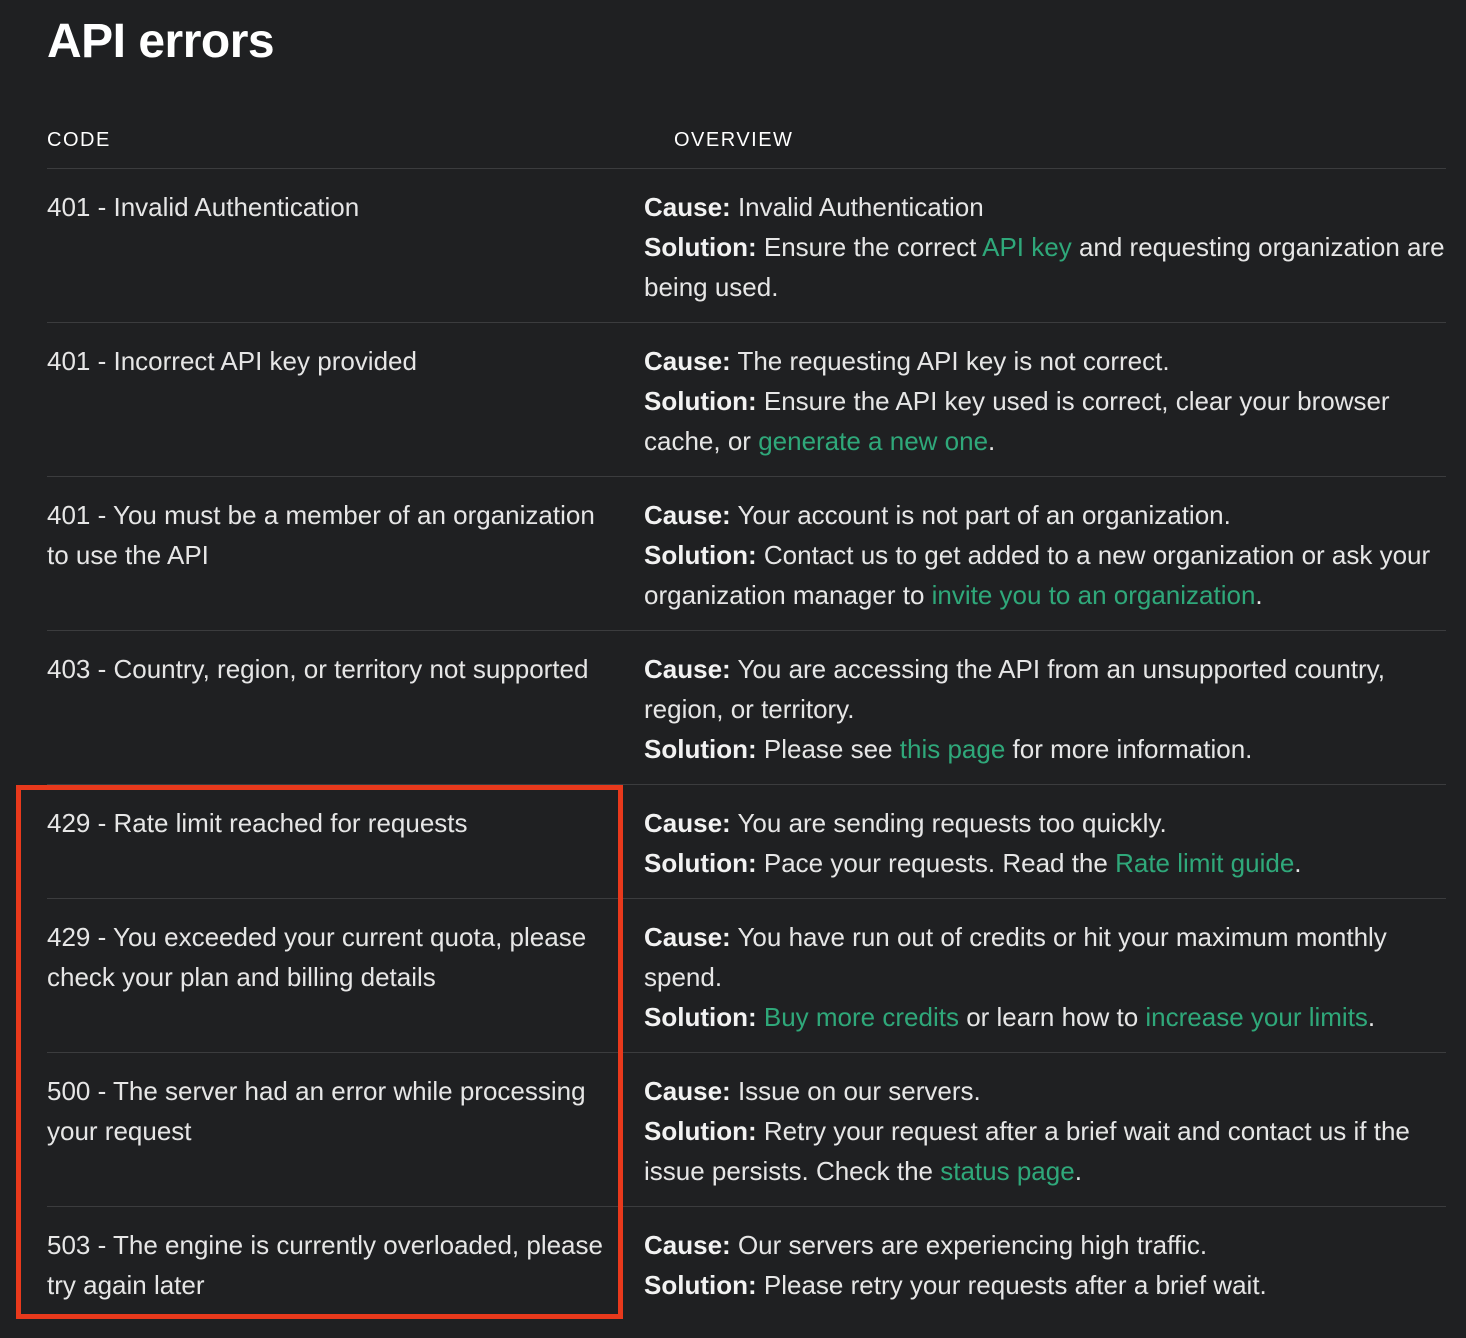  Describe the element at coordinates (1132, 749) in the screenshot. I see `solution-text: for more information.` at that location.